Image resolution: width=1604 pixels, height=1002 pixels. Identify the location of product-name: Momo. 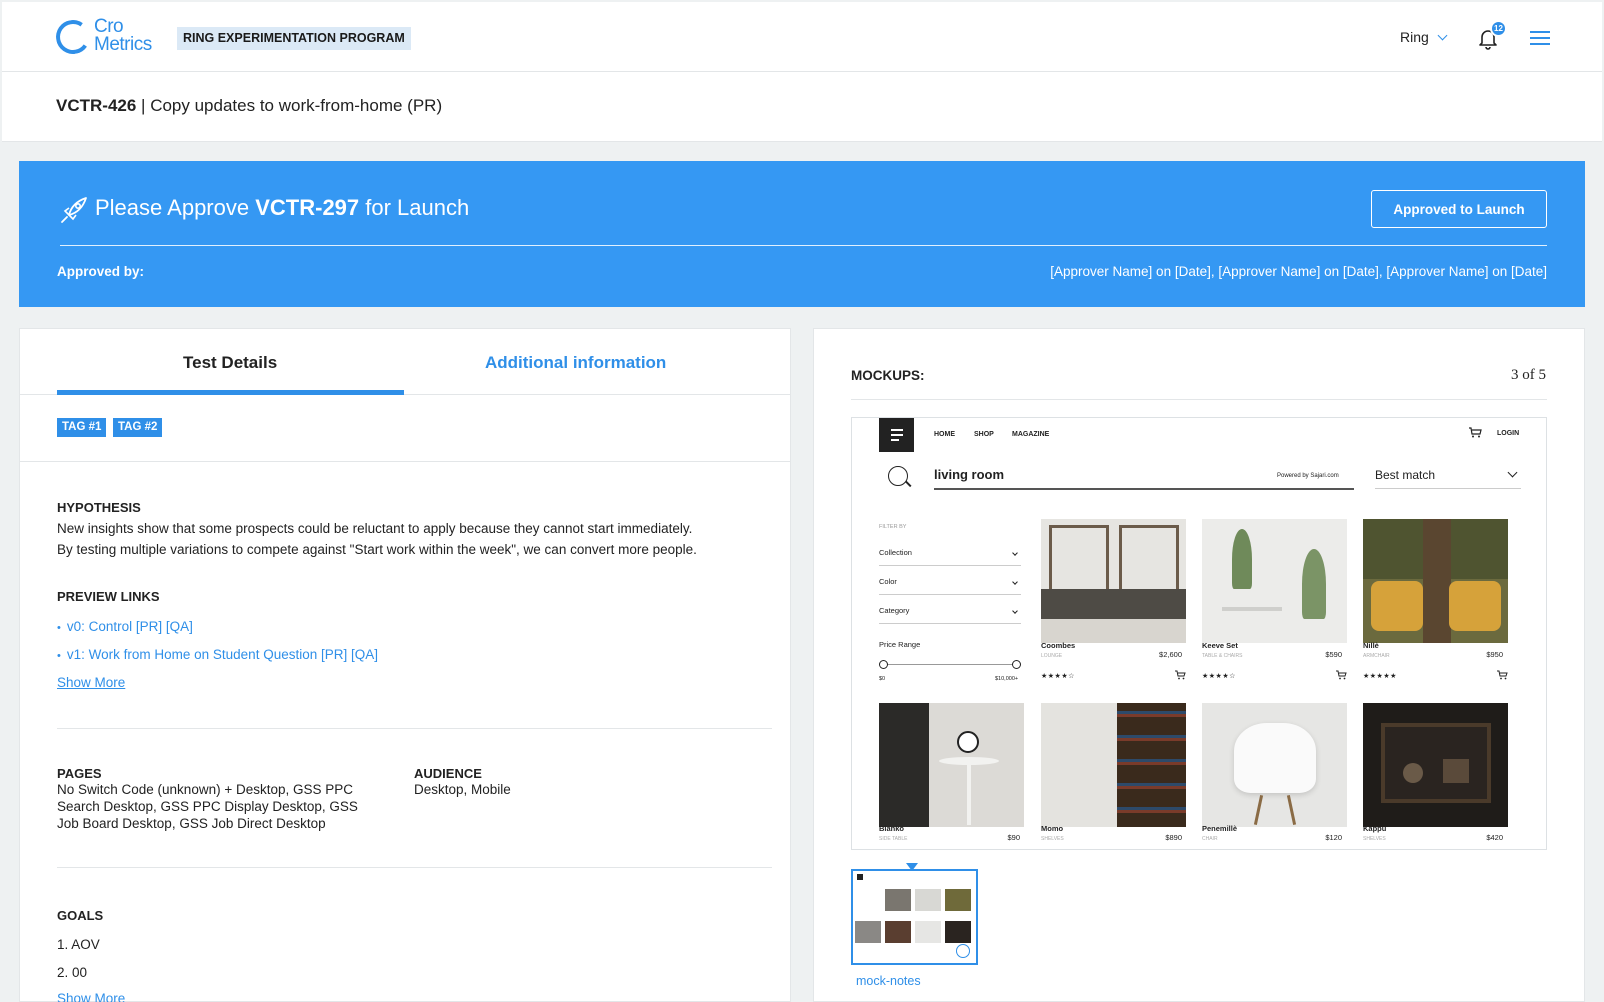
(1052, 828).